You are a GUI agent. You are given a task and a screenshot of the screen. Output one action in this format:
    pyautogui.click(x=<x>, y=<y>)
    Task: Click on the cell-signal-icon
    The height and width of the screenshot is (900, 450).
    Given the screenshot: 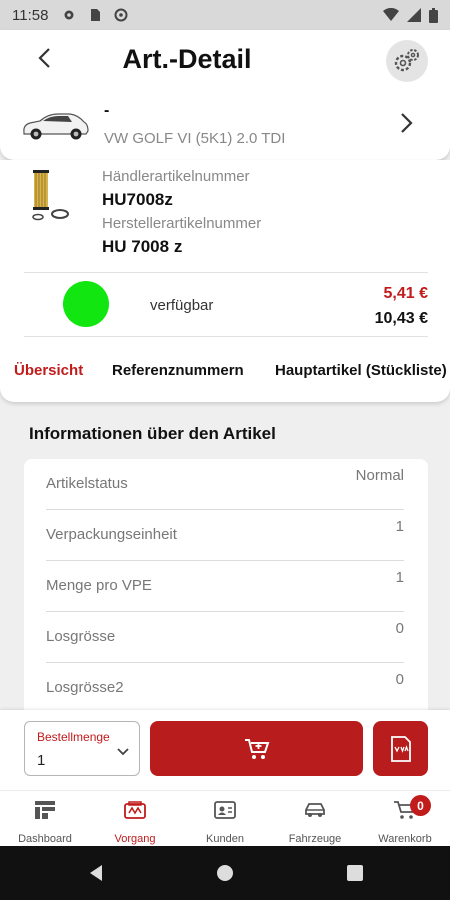 What is the action you would take?
    pyautogui.click(x=414, y=15)
    